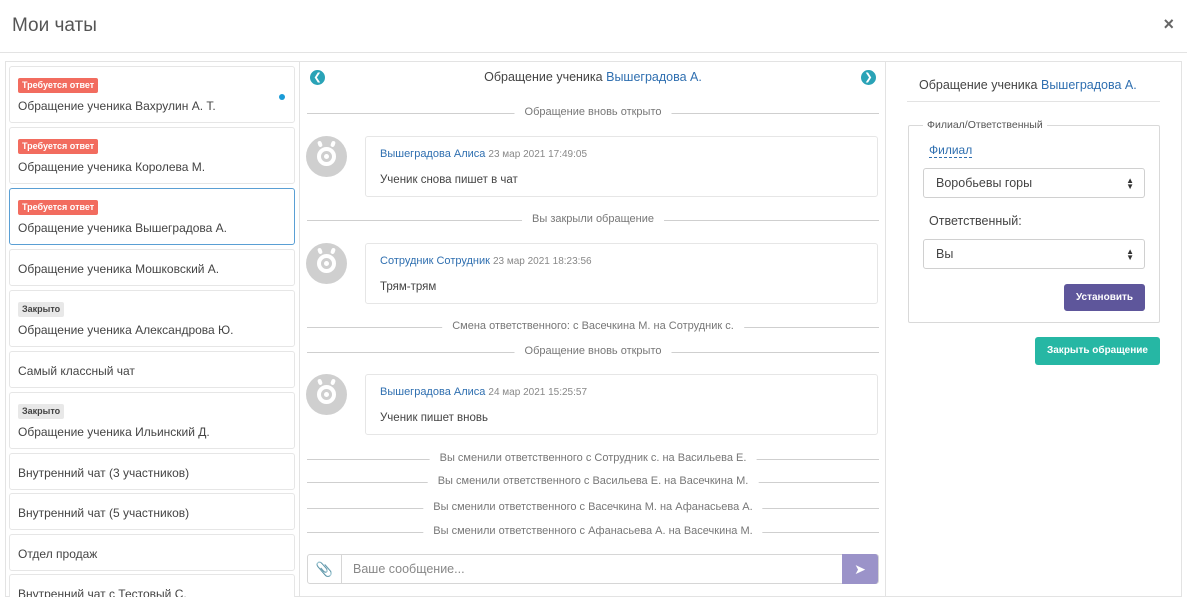 The height and width of the screenshot is (601, 1187). I want to click on message-meta: Сотрудник Сотрудник 23 мар 2021 18:23:56, so click(486, 261).